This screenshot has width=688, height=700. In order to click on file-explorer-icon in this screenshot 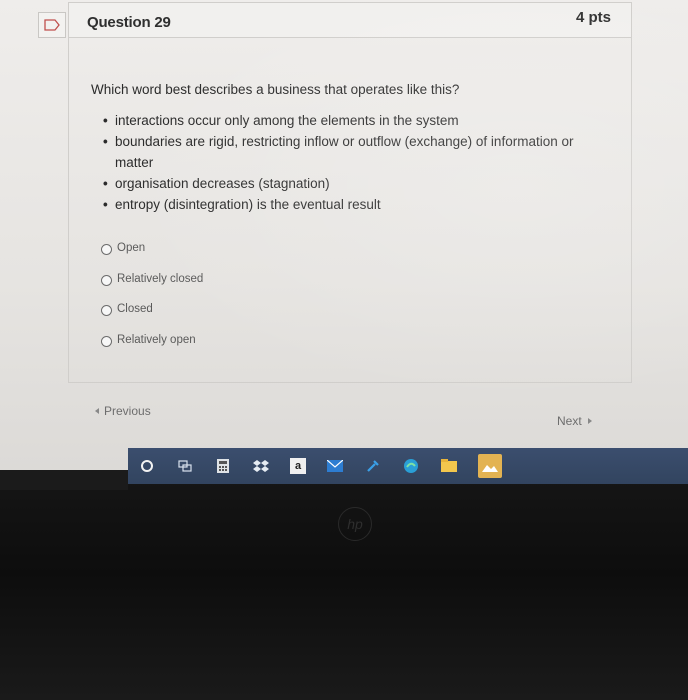, I will do `click(449, 466)`.